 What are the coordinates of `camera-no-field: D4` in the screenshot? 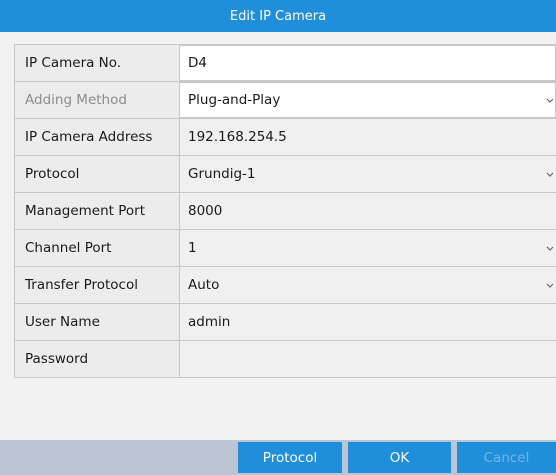 It's located at (368, 63).